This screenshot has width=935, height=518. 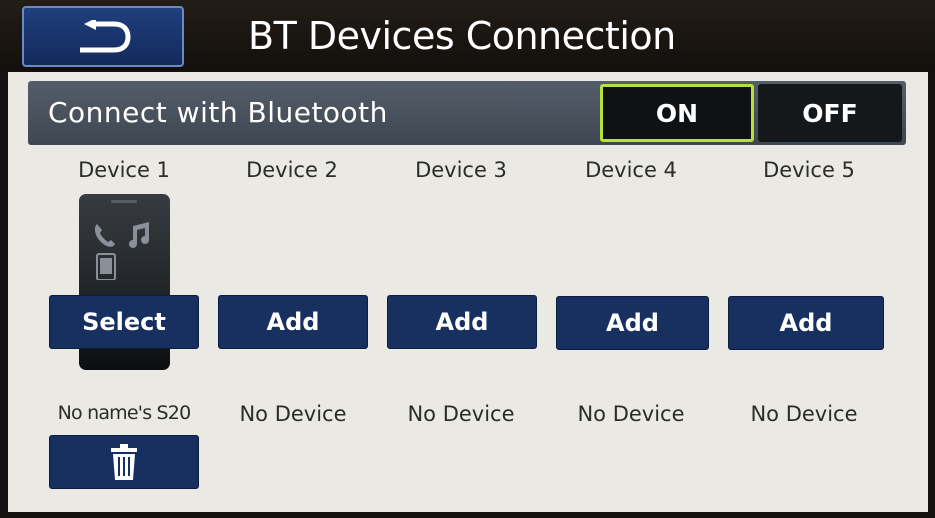 I want to click on device-4-status: No Device, so click(x=631, y=414).